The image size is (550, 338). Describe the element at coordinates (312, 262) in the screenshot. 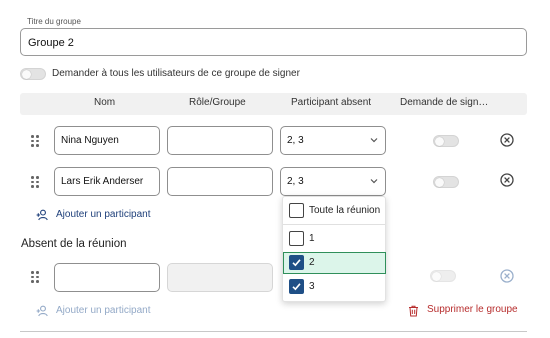

I see `dropdown-option-label: 2` at that location.